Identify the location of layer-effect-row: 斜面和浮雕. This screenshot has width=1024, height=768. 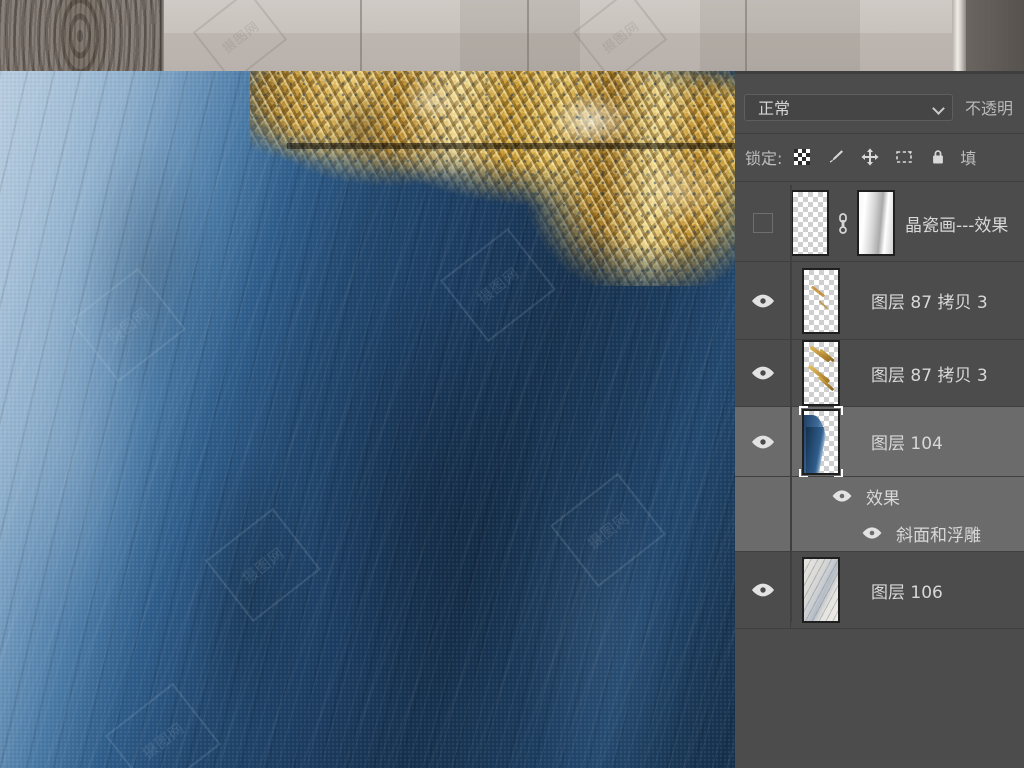
(879, 533).